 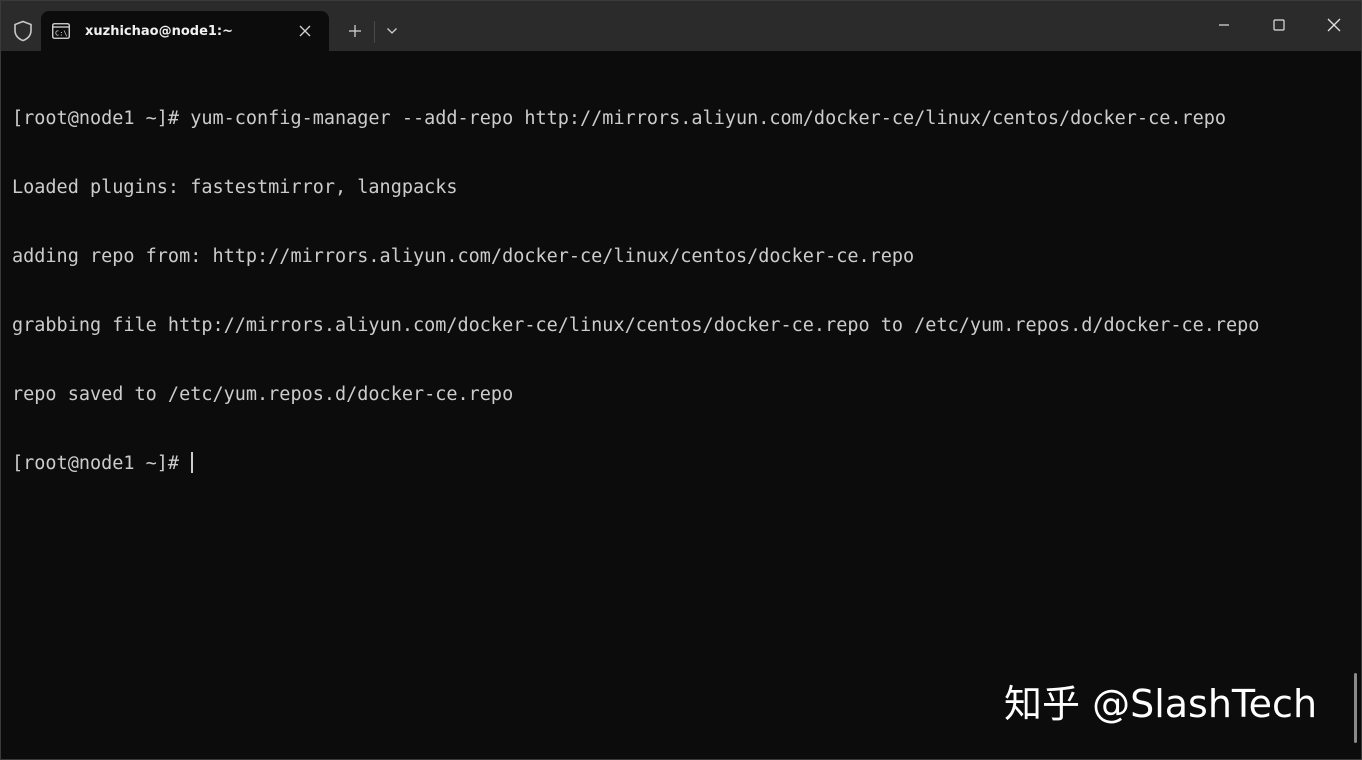 What do you see at coordinates (23, 31) in the screenshot?
I see `shield-icon` at bounding box center [23, 31].